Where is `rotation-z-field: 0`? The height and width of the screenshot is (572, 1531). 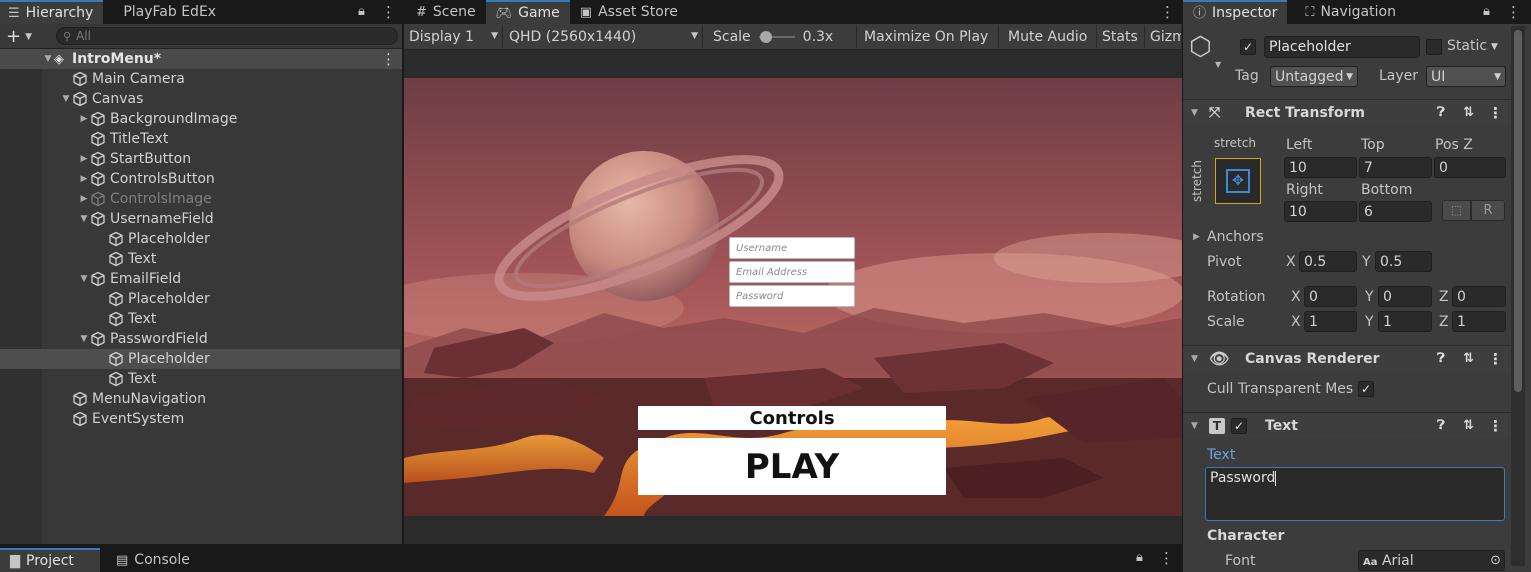 rotation-z-field: 0 is located at coordinates (1479, 296).